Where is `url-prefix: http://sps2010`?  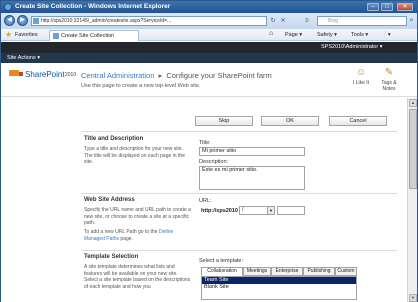 url-prefix: http://sps2010 is located at coordinates (219, 211).